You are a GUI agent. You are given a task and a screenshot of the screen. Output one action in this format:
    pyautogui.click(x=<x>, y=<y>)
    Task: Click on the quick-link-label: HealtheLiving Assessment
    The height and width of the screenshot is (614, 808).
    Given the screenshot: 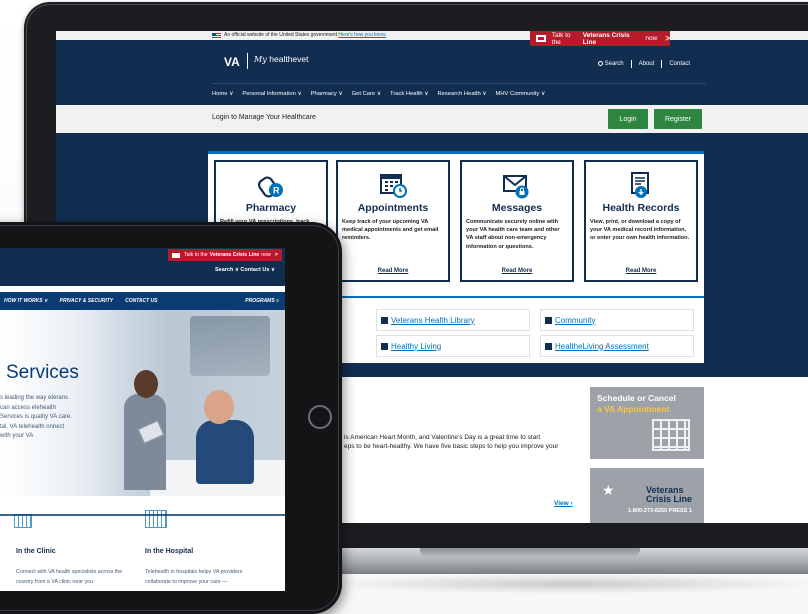 What is the action you would take?
    pyautogui.click(x=602, y=346)
    